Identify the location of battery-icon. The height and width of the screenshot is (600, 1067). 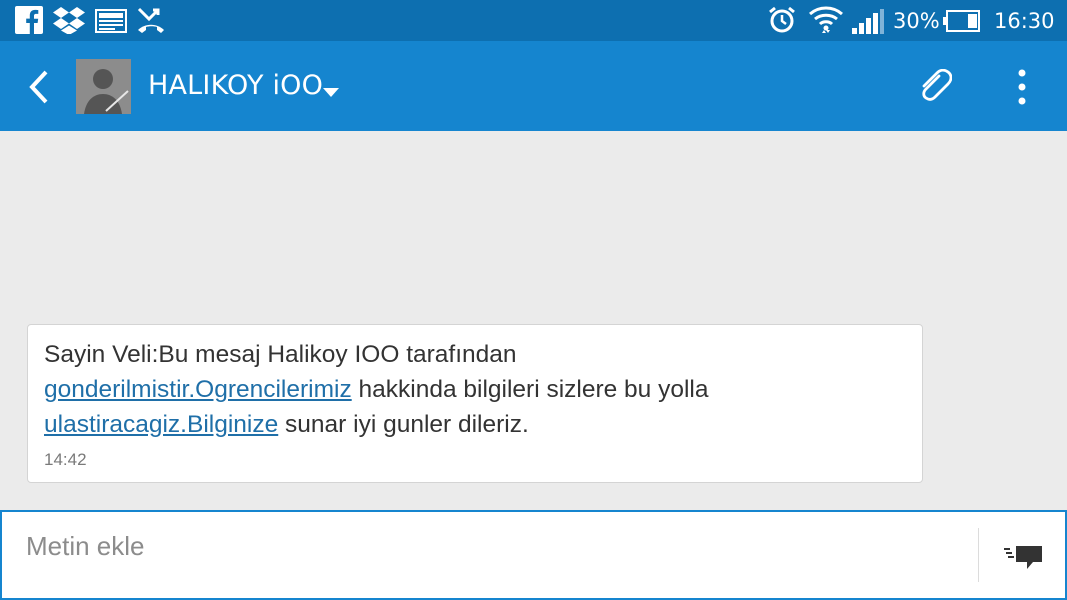
(962, 23).